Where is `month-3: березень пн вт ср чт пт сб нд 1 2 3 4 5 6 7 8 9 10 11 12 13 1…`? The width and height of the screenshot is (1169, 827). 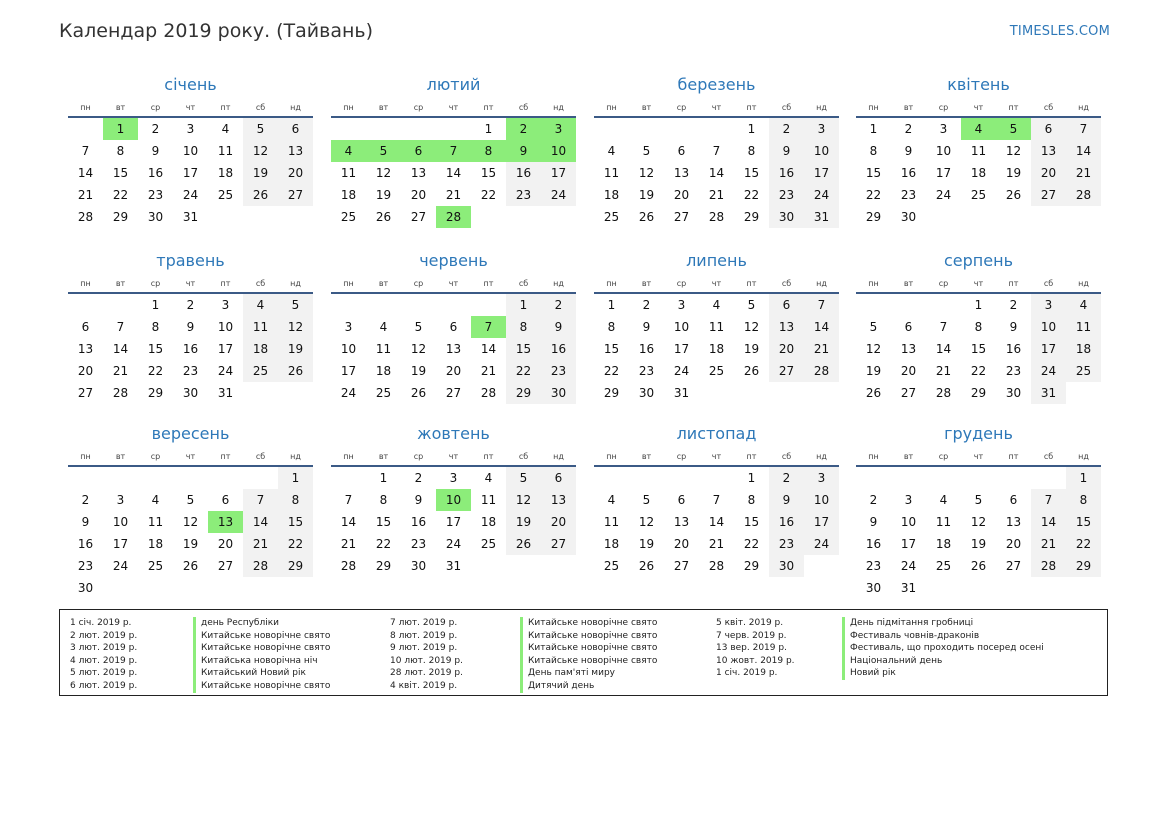
month-3: березень пн вт ср чт пт сб нд 1 2 3 4 5 6 7 8 9 10 11 12 13 1… is located at coordinates (716, 149).